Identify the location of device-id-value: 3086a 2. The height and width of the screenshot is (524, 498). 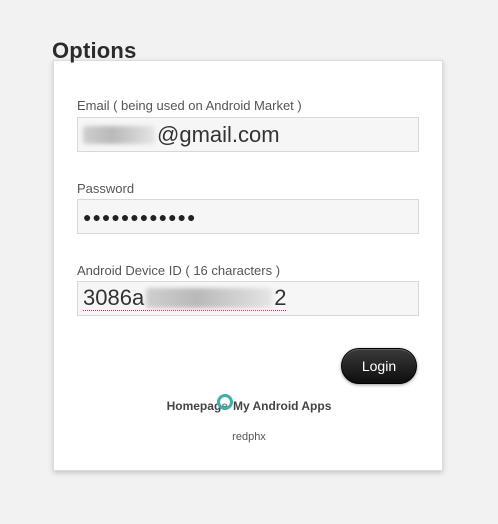
(185, 298).